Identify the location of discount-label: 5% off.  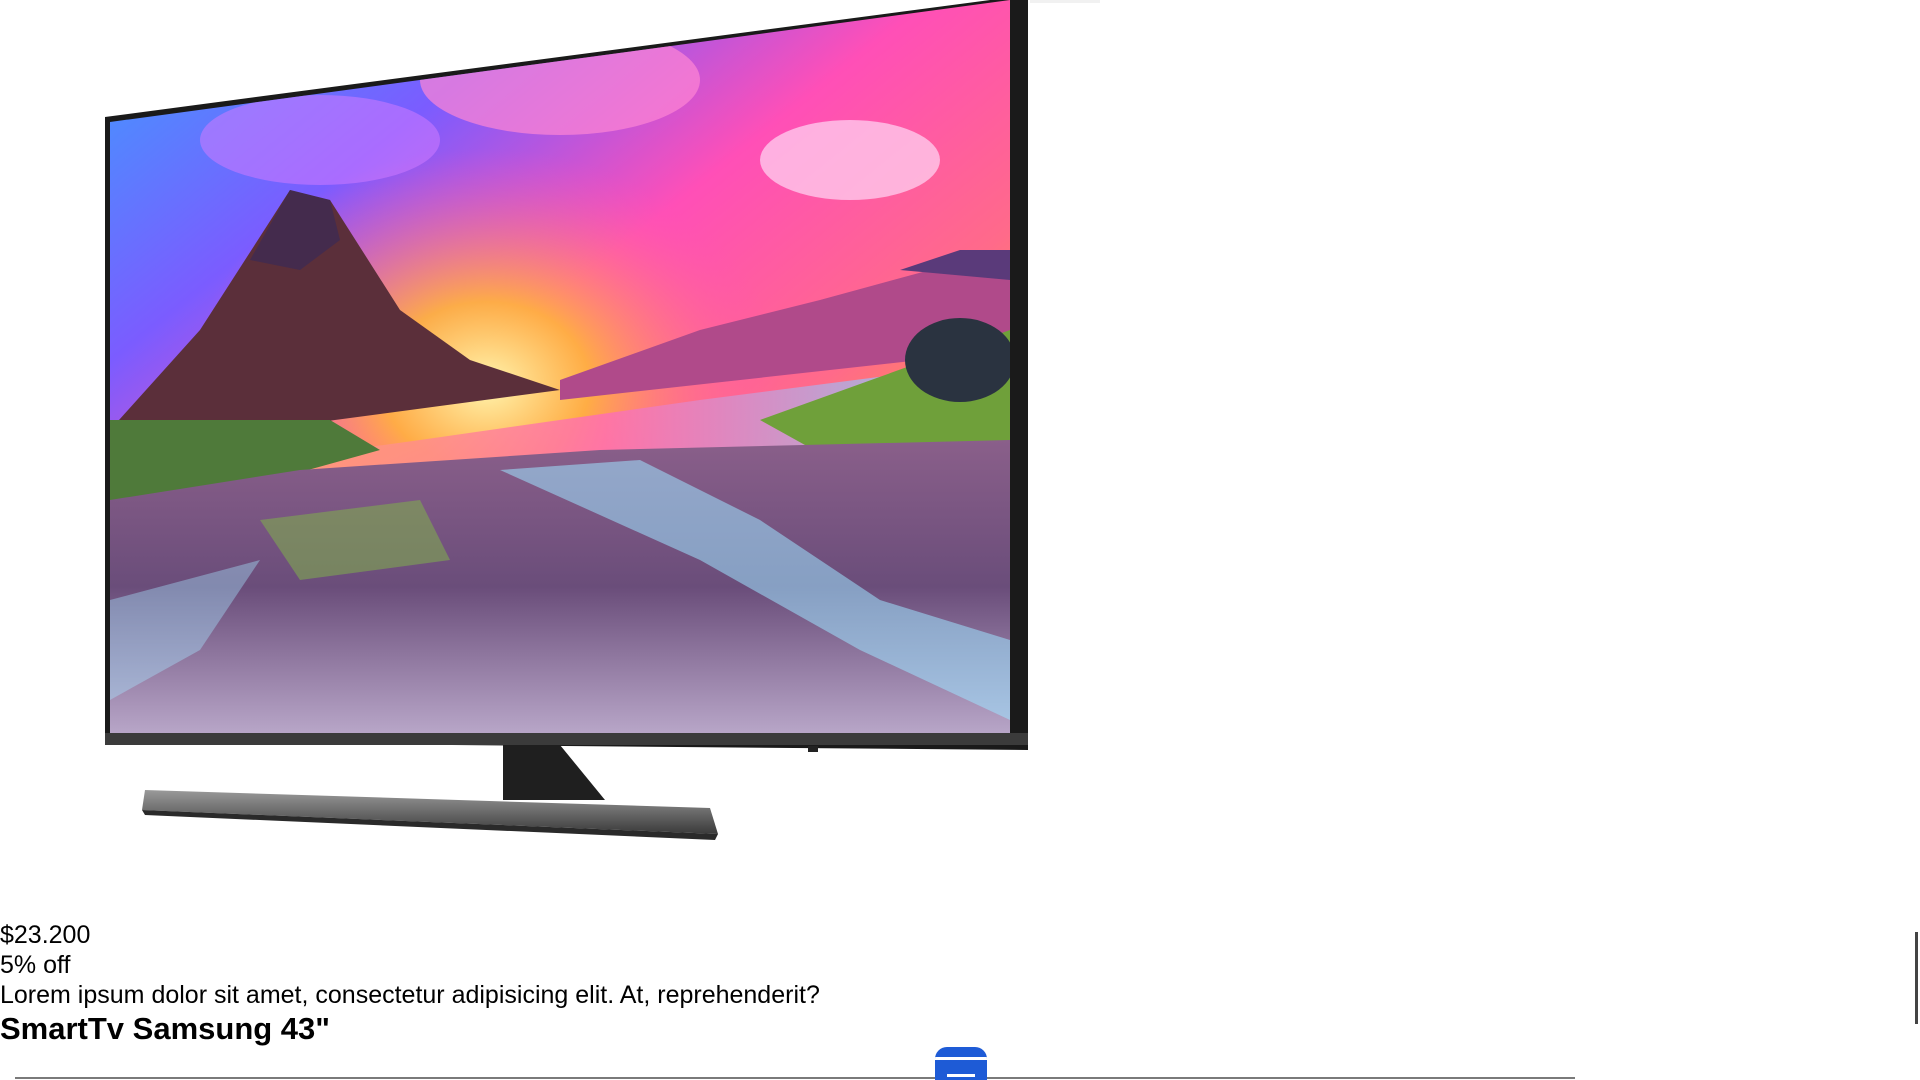
(35, 965).